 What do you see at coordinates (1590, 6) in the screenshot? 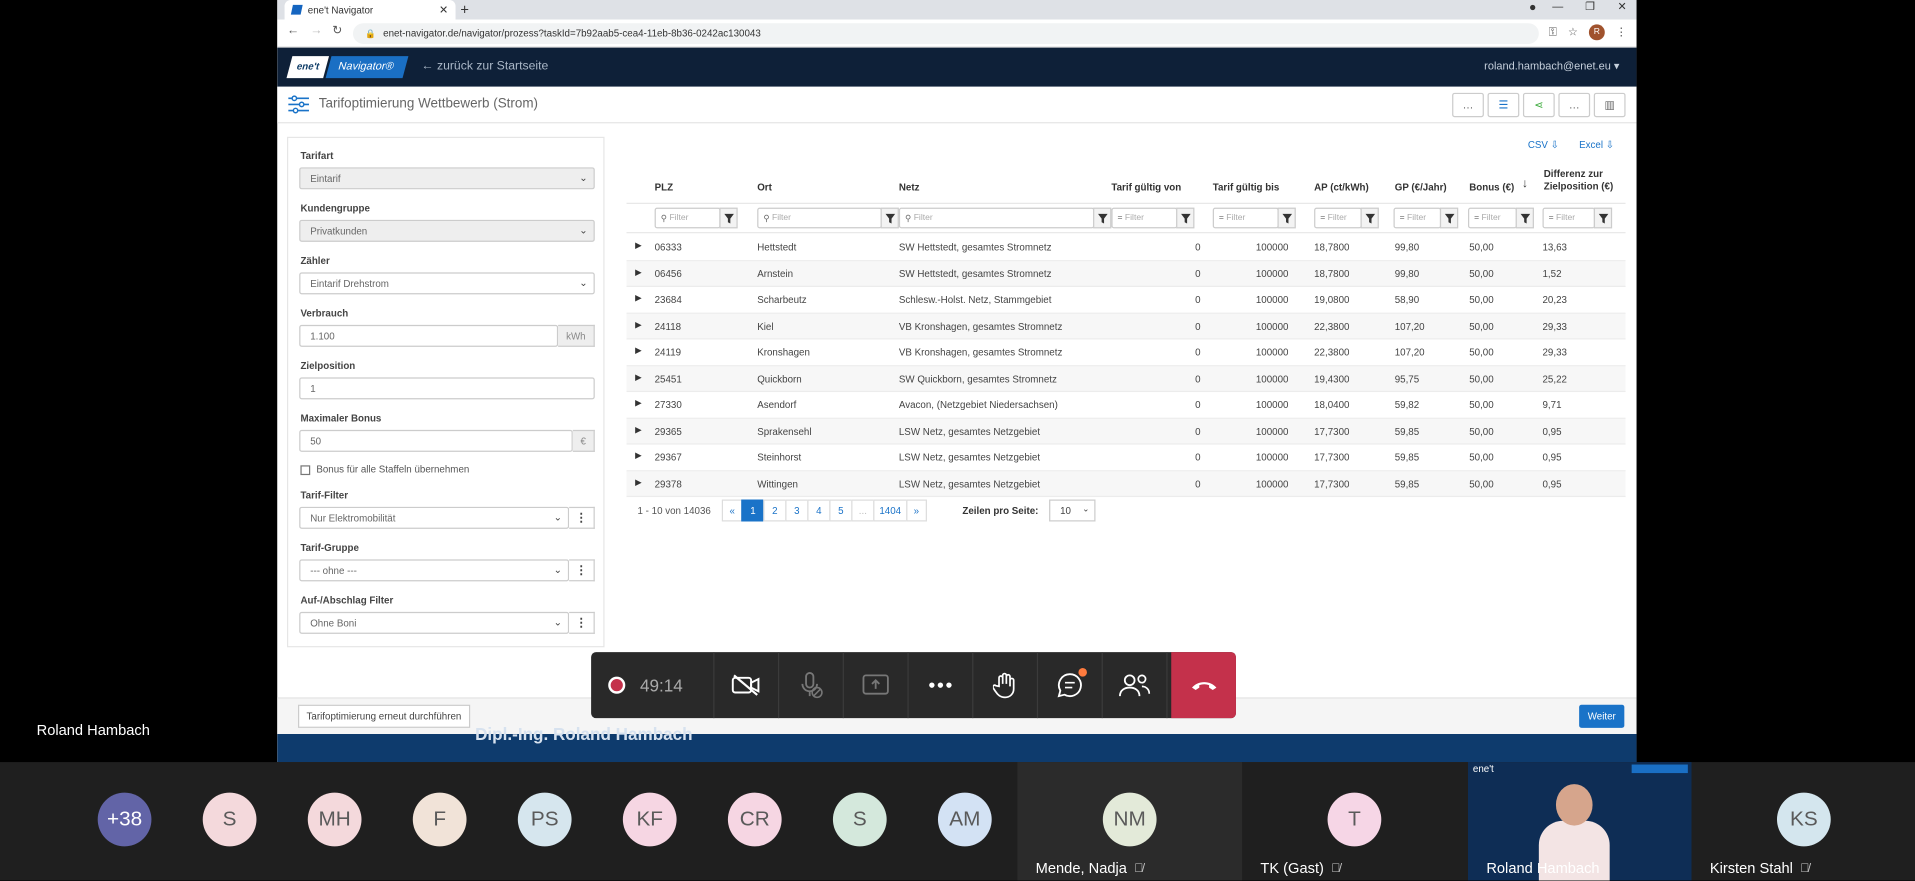
I see `restore-icon: ❐` at bounding box center [1590, 6].